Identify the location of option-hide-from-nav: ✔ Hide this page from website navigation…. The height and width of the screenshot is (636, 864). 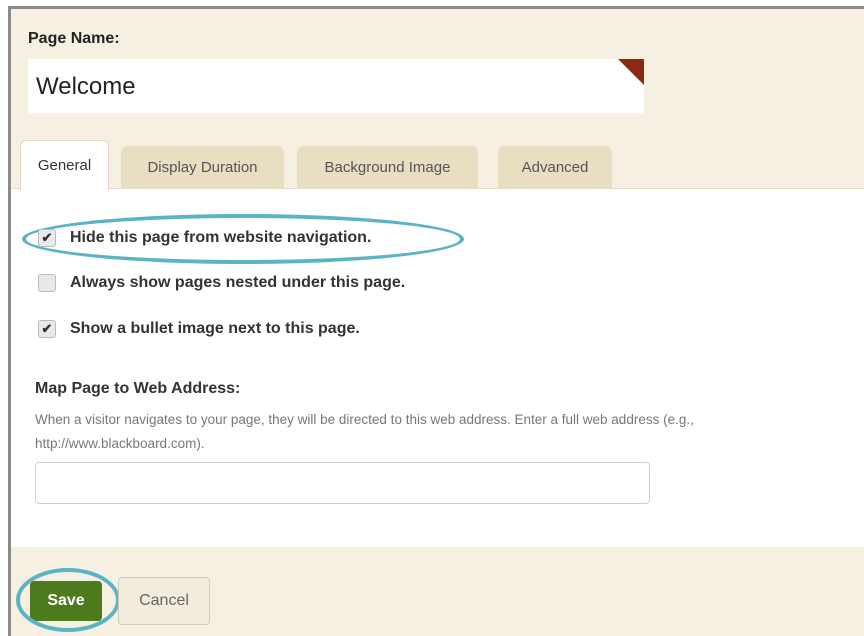
(204, 238).